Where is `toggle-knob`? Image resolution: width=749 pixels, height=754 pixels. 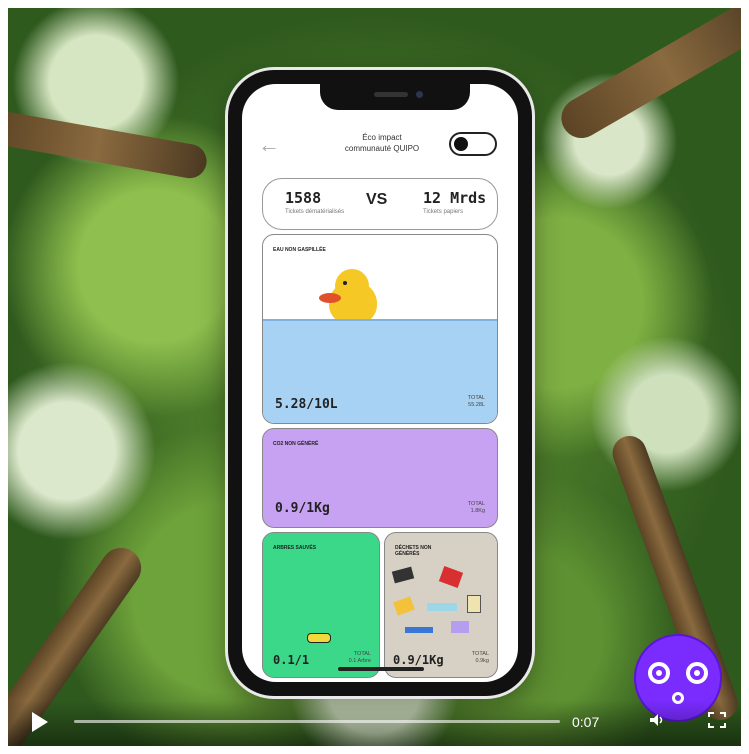
toggle-knob is located at coordinates (461, 144).